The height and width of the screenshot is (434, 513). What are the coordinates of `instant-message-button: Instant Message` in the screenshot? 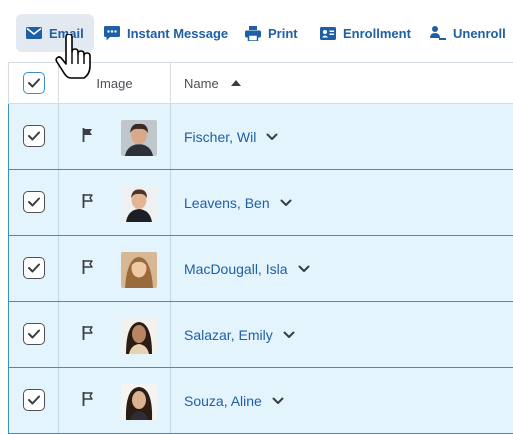 It's located at (166, 33).